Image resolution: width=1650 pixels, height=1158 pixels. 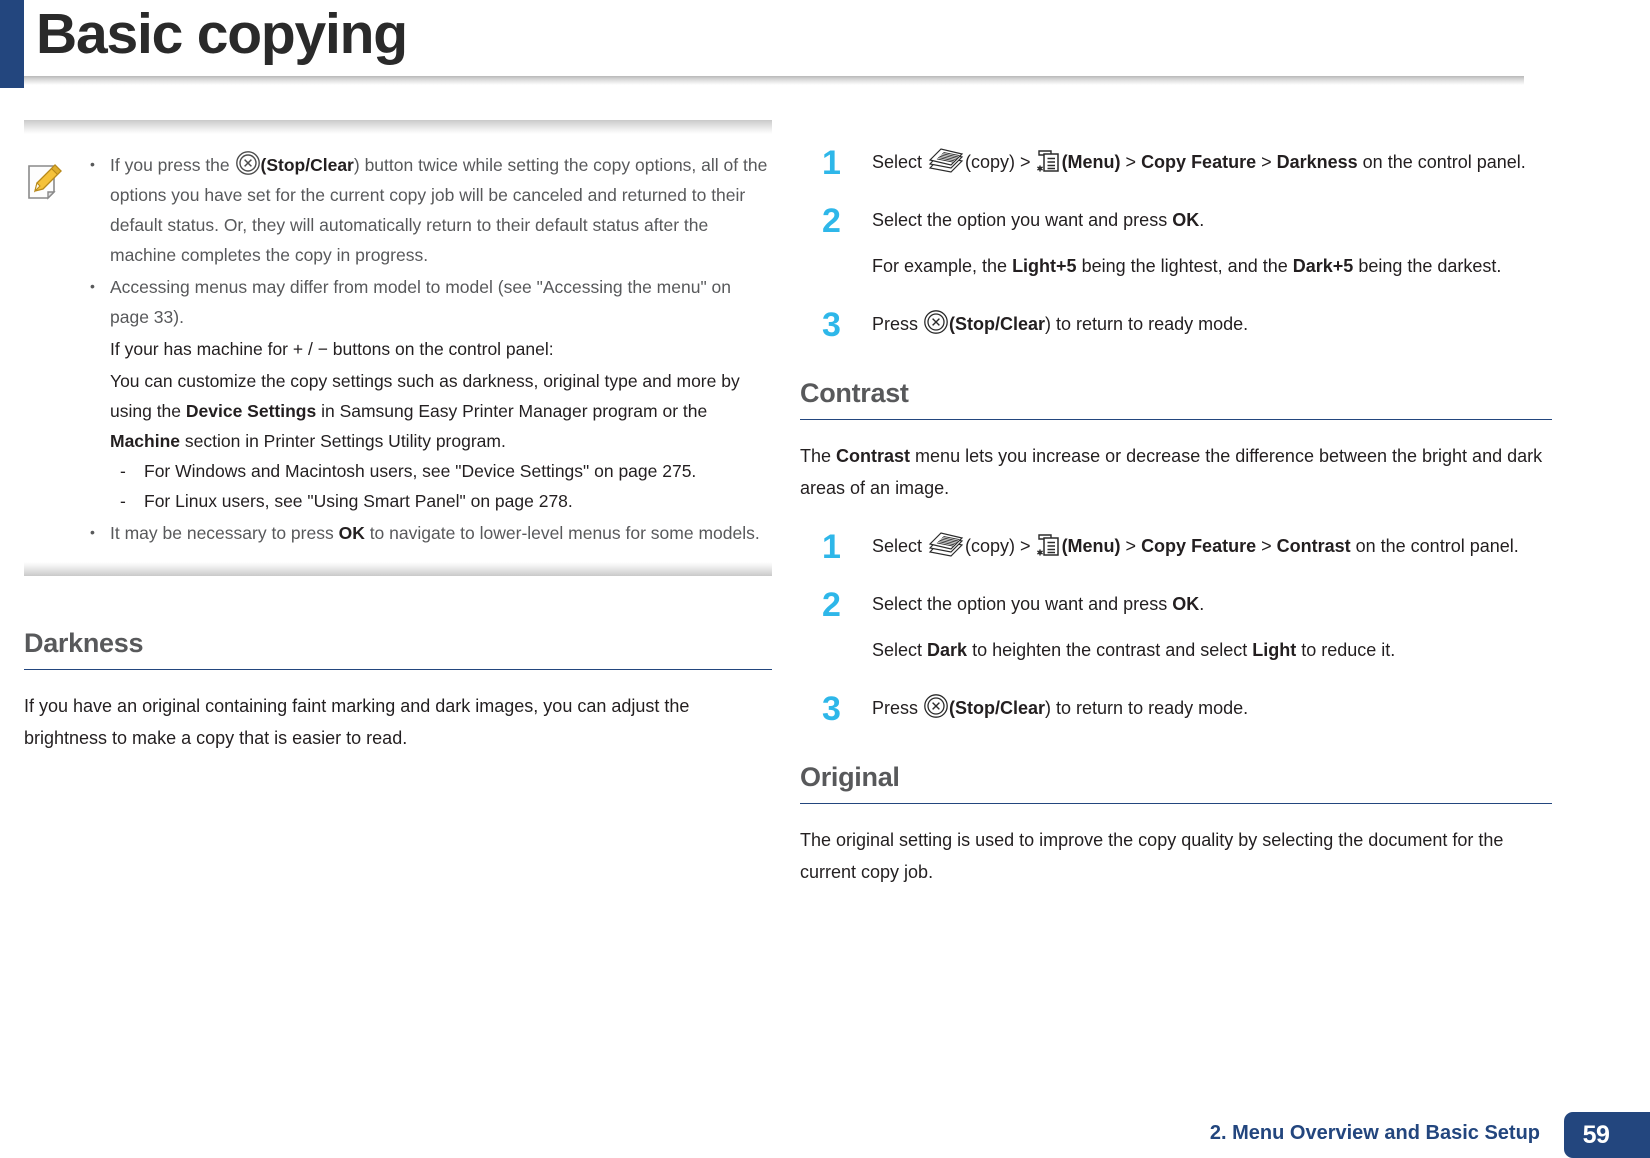 I want to click on darkness-step-2-sub-pre: For example, the, so click(x=942, y=266).